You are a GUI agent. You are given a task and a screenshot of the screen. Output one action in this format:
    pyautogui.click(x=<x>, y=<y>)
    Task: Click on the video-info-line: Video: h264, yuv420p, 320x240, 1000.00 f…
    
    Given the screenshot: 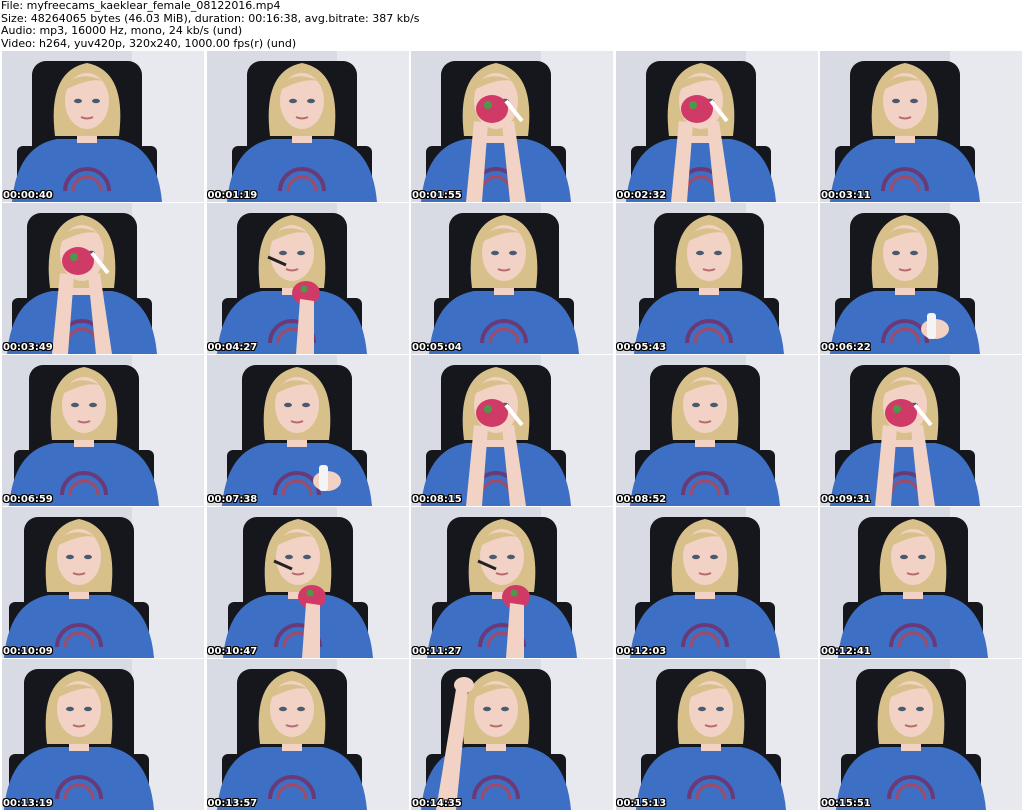 What is the action you would take?
    pyautogui.click(x=149, y=43)
    